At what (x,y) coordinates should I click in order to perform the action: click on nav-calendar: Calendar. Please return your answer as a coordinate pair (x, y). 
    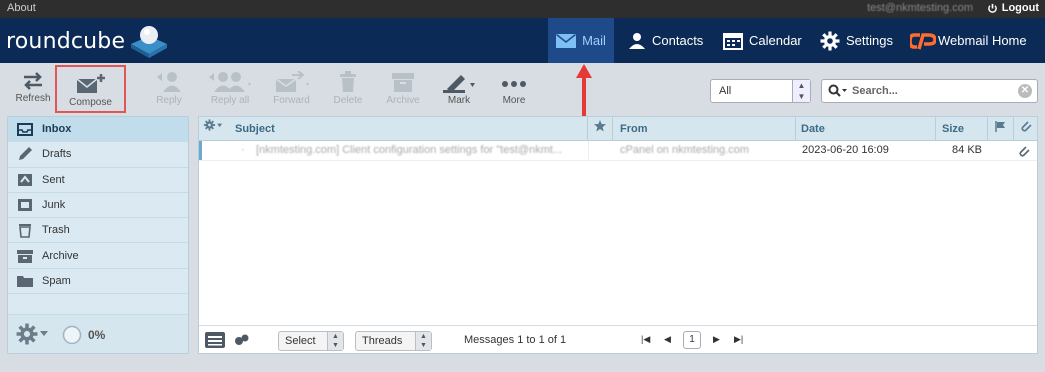
    Looking at the image, I should click on (762, 40).